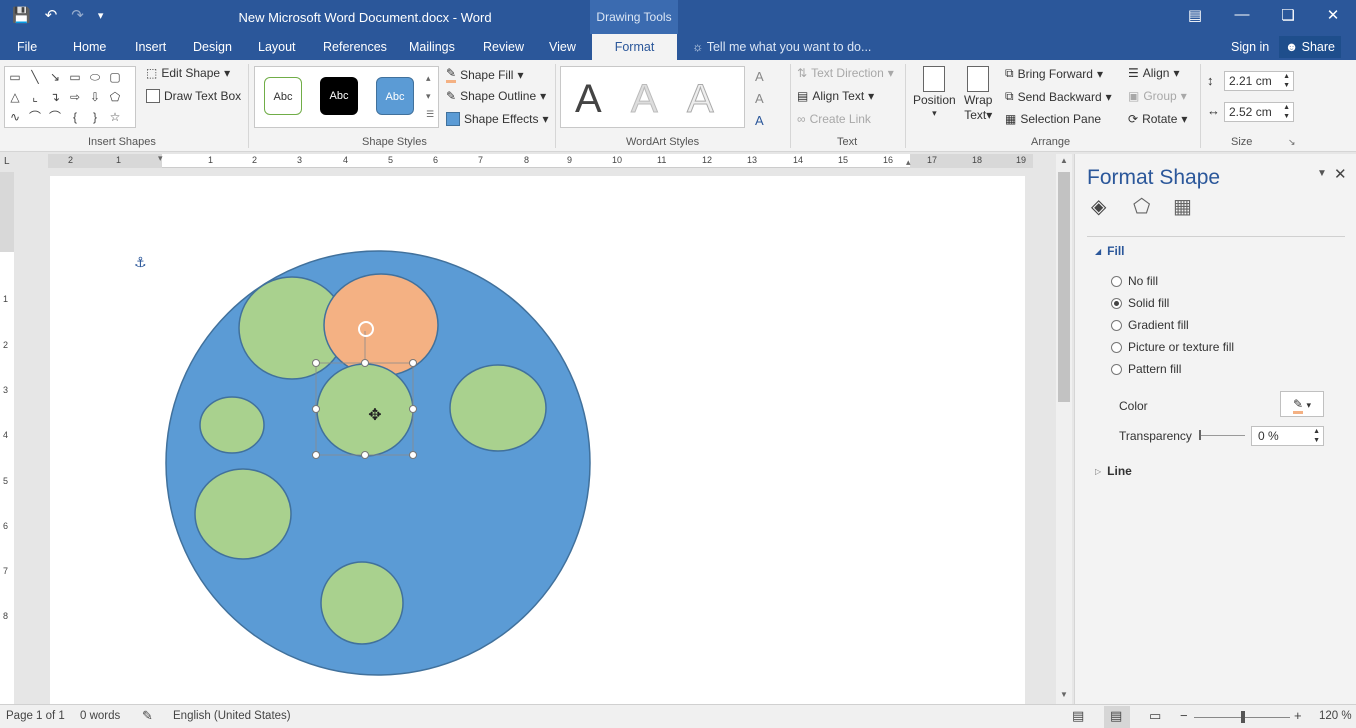  Describe the element at coordinates (1140, 303) in the screenshot. I see `solid-fill-option: Solid fill` at that location.